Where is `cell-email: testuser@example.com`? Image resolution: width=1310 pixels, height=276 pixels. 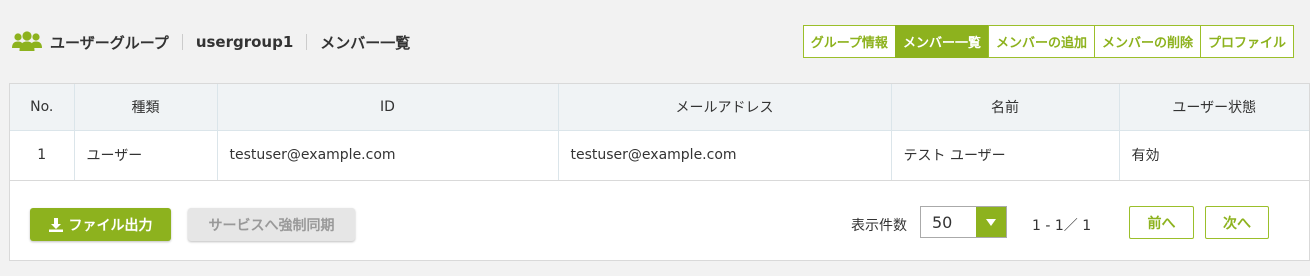 cell-email: testuser@example.com is located at coordinates (725, 155).